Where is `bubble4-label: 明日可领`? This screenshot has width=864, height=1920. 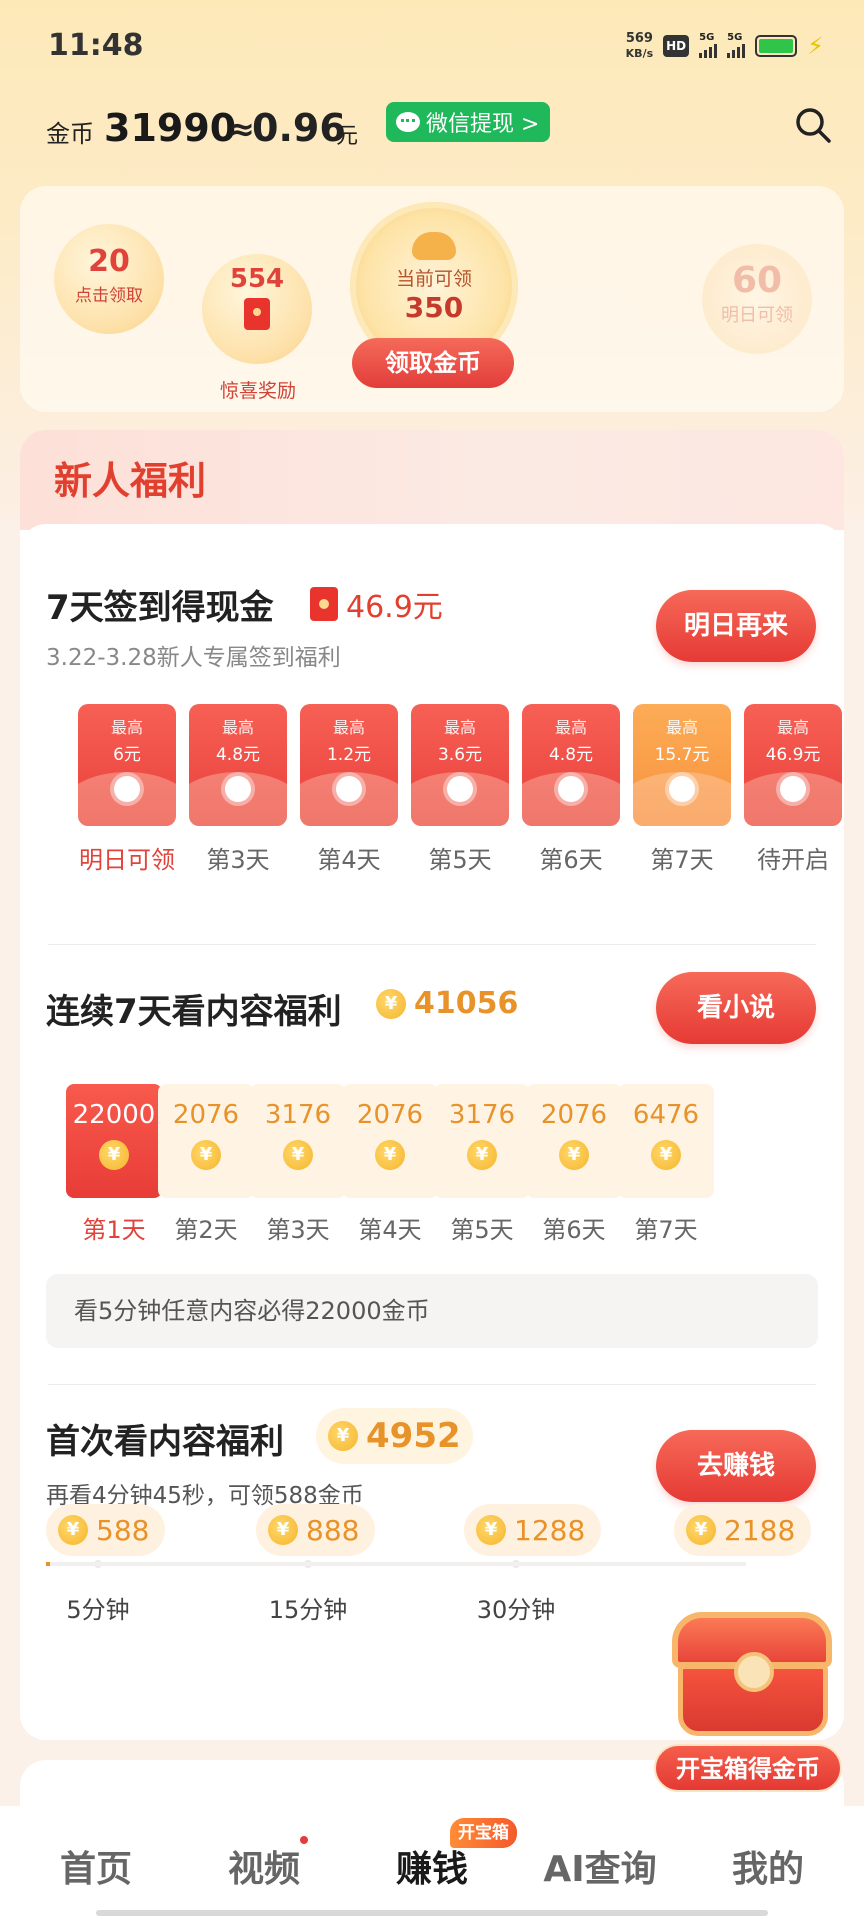
bubble4-label: 明日可领 is located at coordinates (757, 315).